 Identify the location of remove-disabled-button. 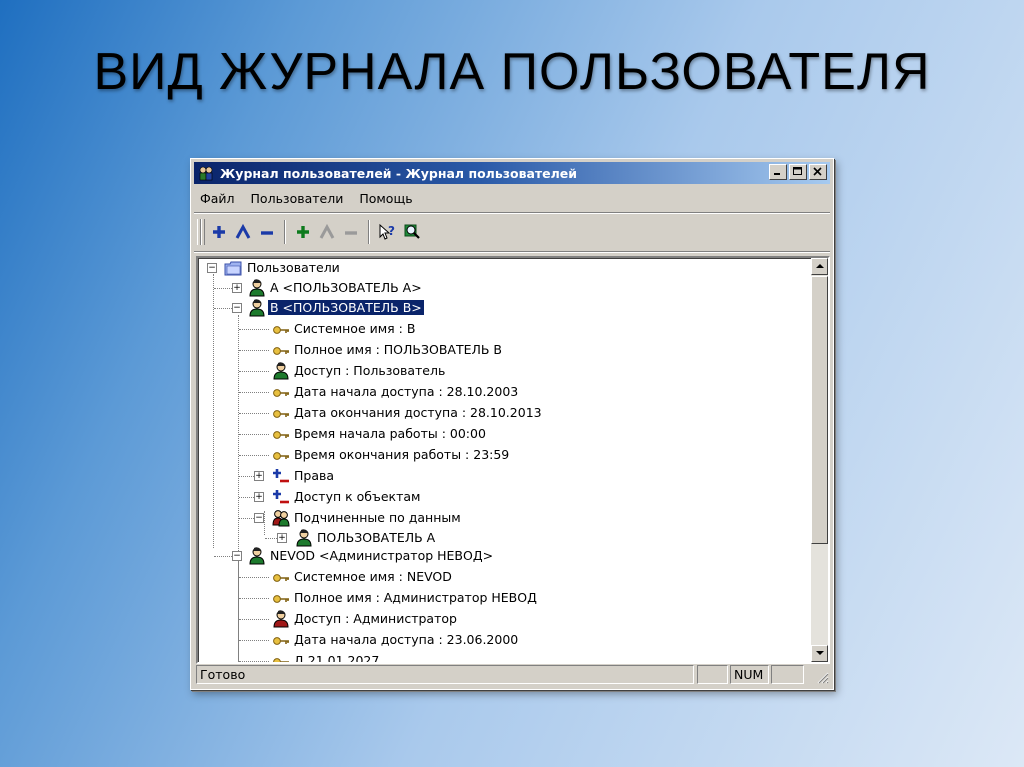
(351, 232).